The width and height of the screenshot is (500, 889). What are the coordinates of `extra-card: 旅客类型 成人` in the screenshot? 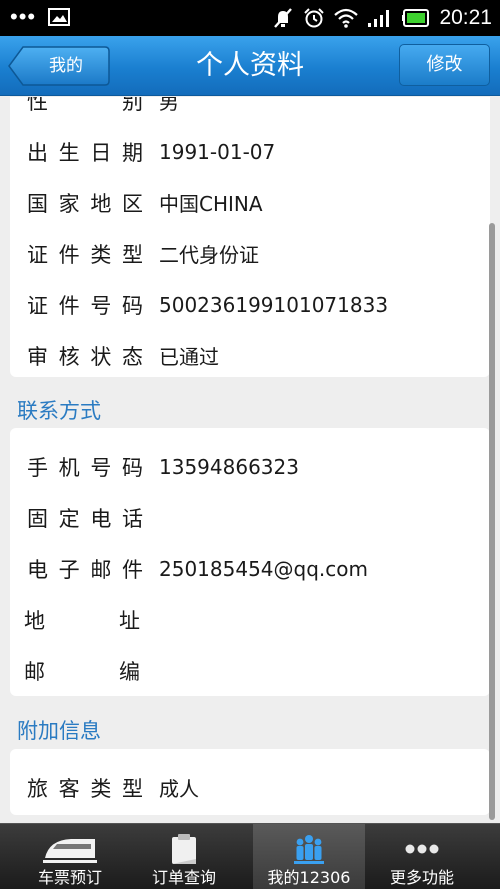 It's located at (250, 782).